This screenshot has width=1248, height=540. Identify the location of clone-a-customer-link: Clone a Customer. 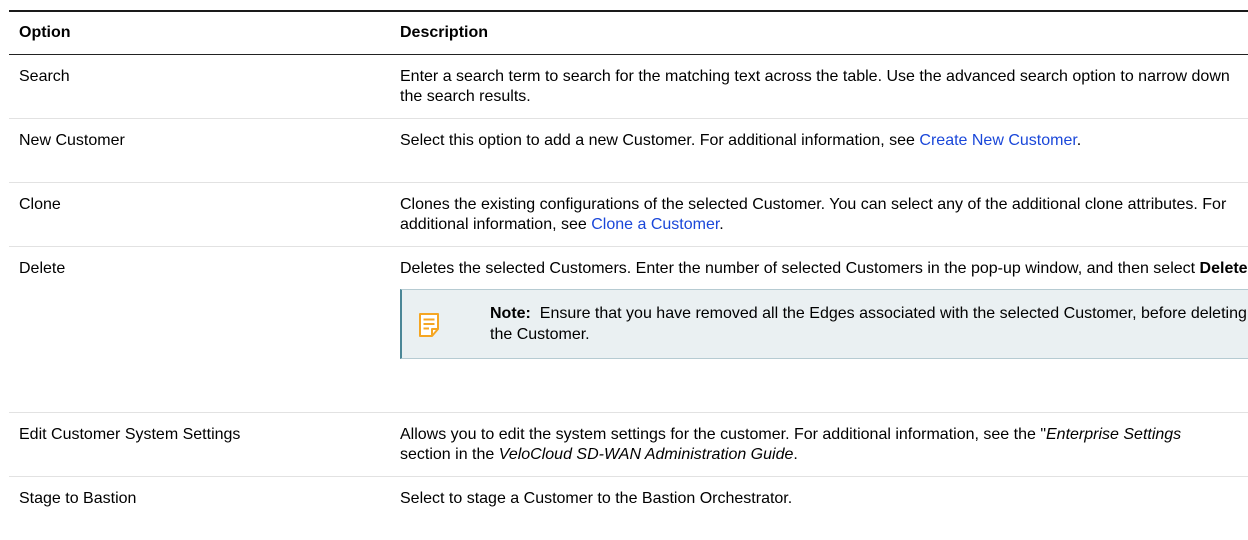
(655, 224).